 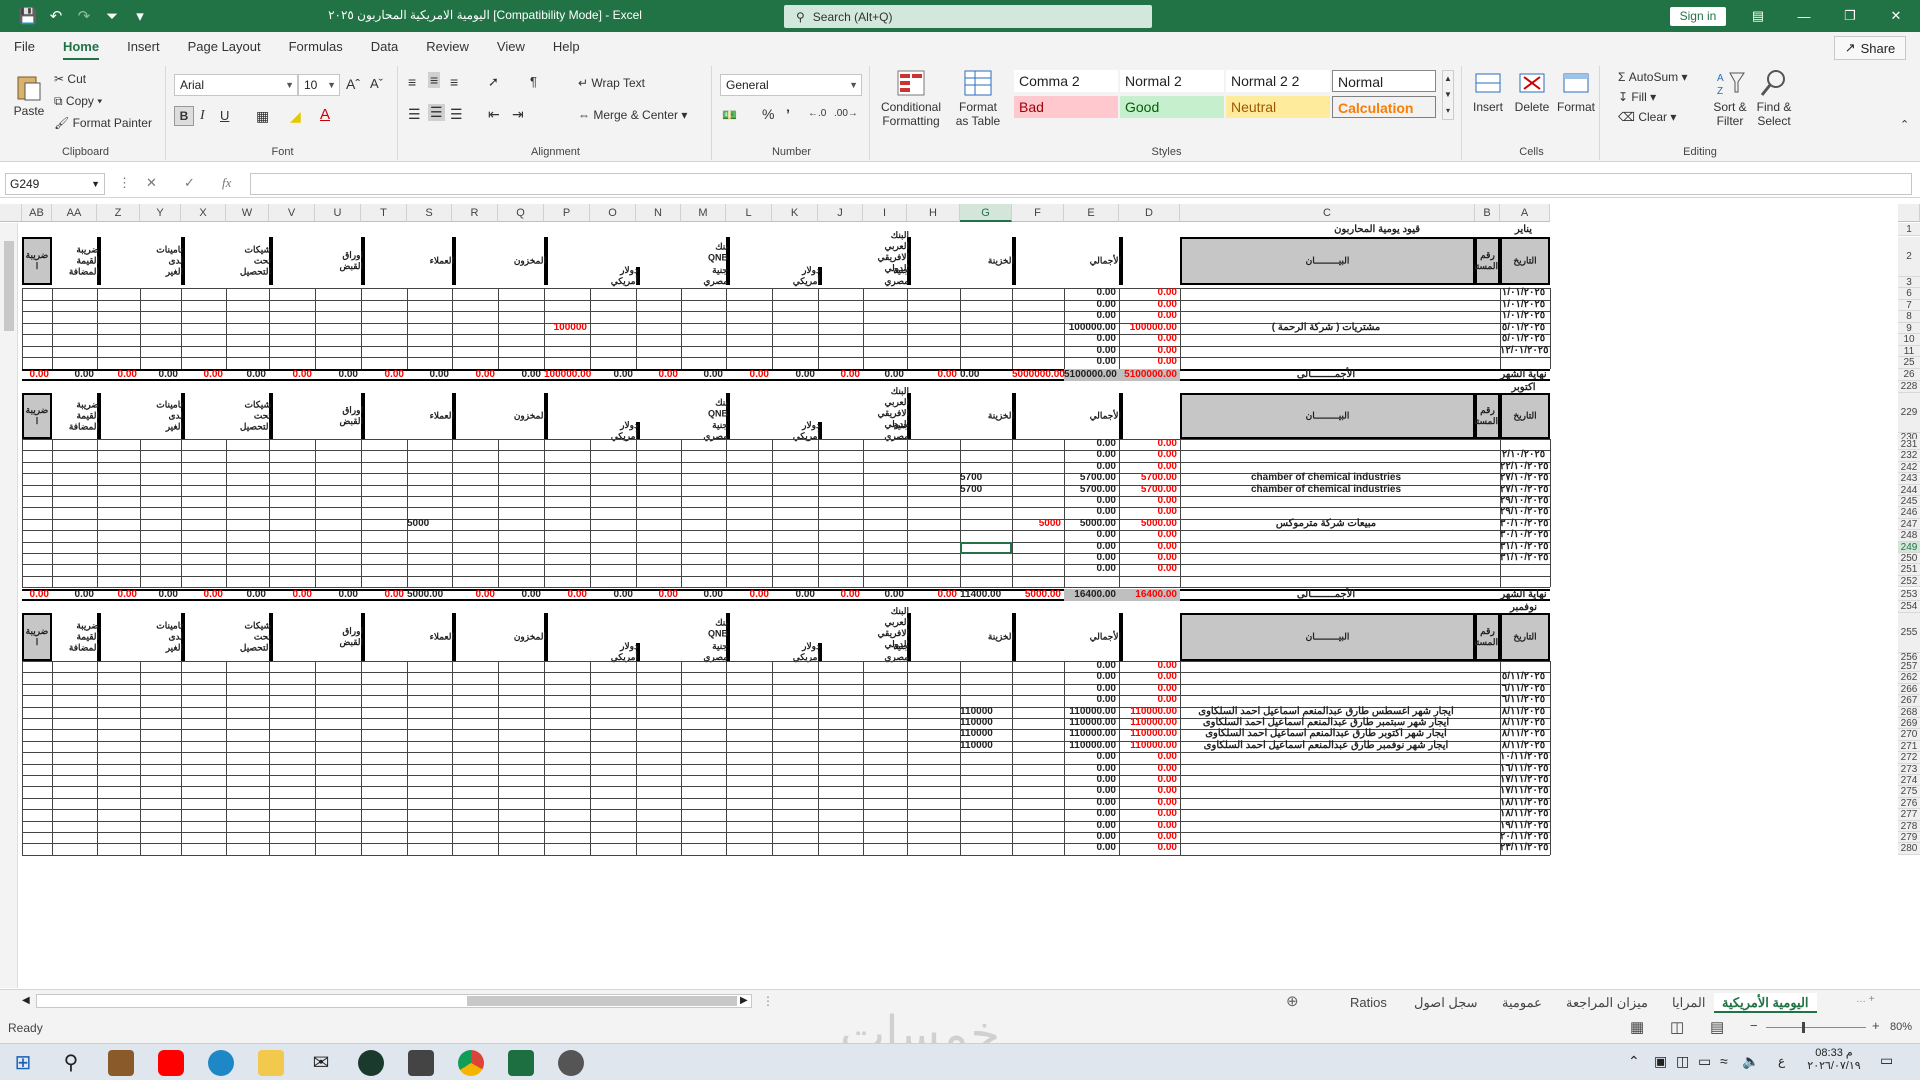 I want to click on vertical-scrollbar, so click(x=9, y=605).